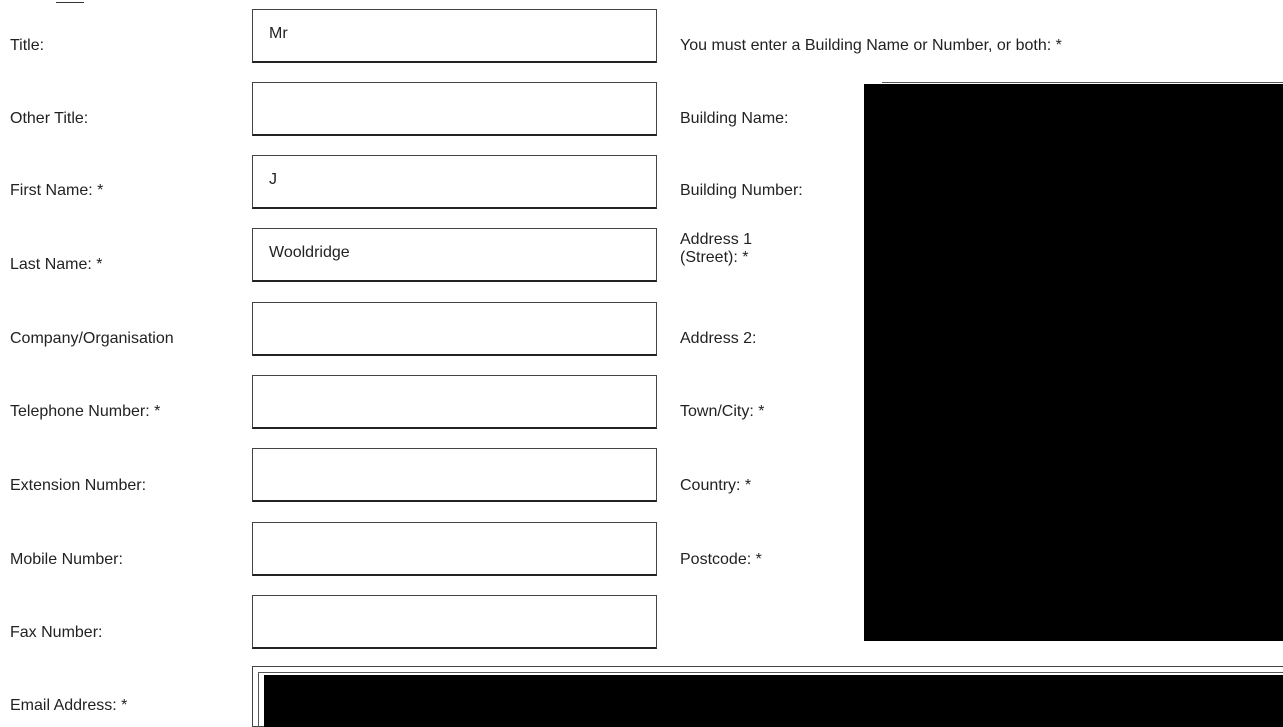  I want to click on mobile-label: Mobile Number:, so click(66, 559).